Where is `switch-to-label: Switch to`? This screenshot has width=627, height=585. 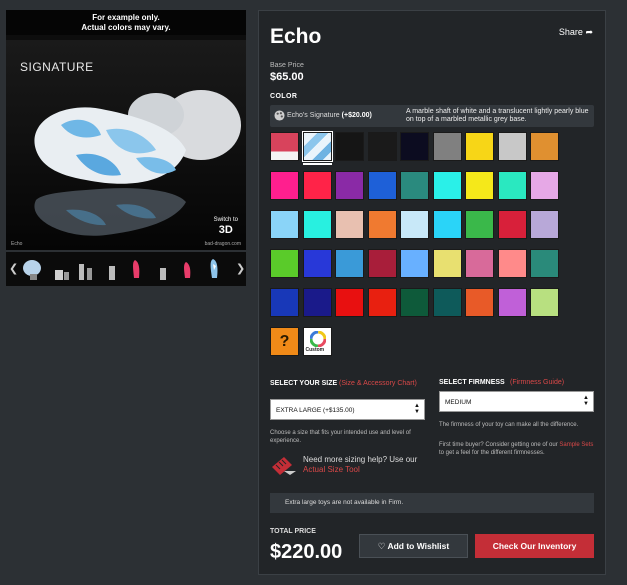
switch-to-label: Switch to is located at coordinates (225, 220).